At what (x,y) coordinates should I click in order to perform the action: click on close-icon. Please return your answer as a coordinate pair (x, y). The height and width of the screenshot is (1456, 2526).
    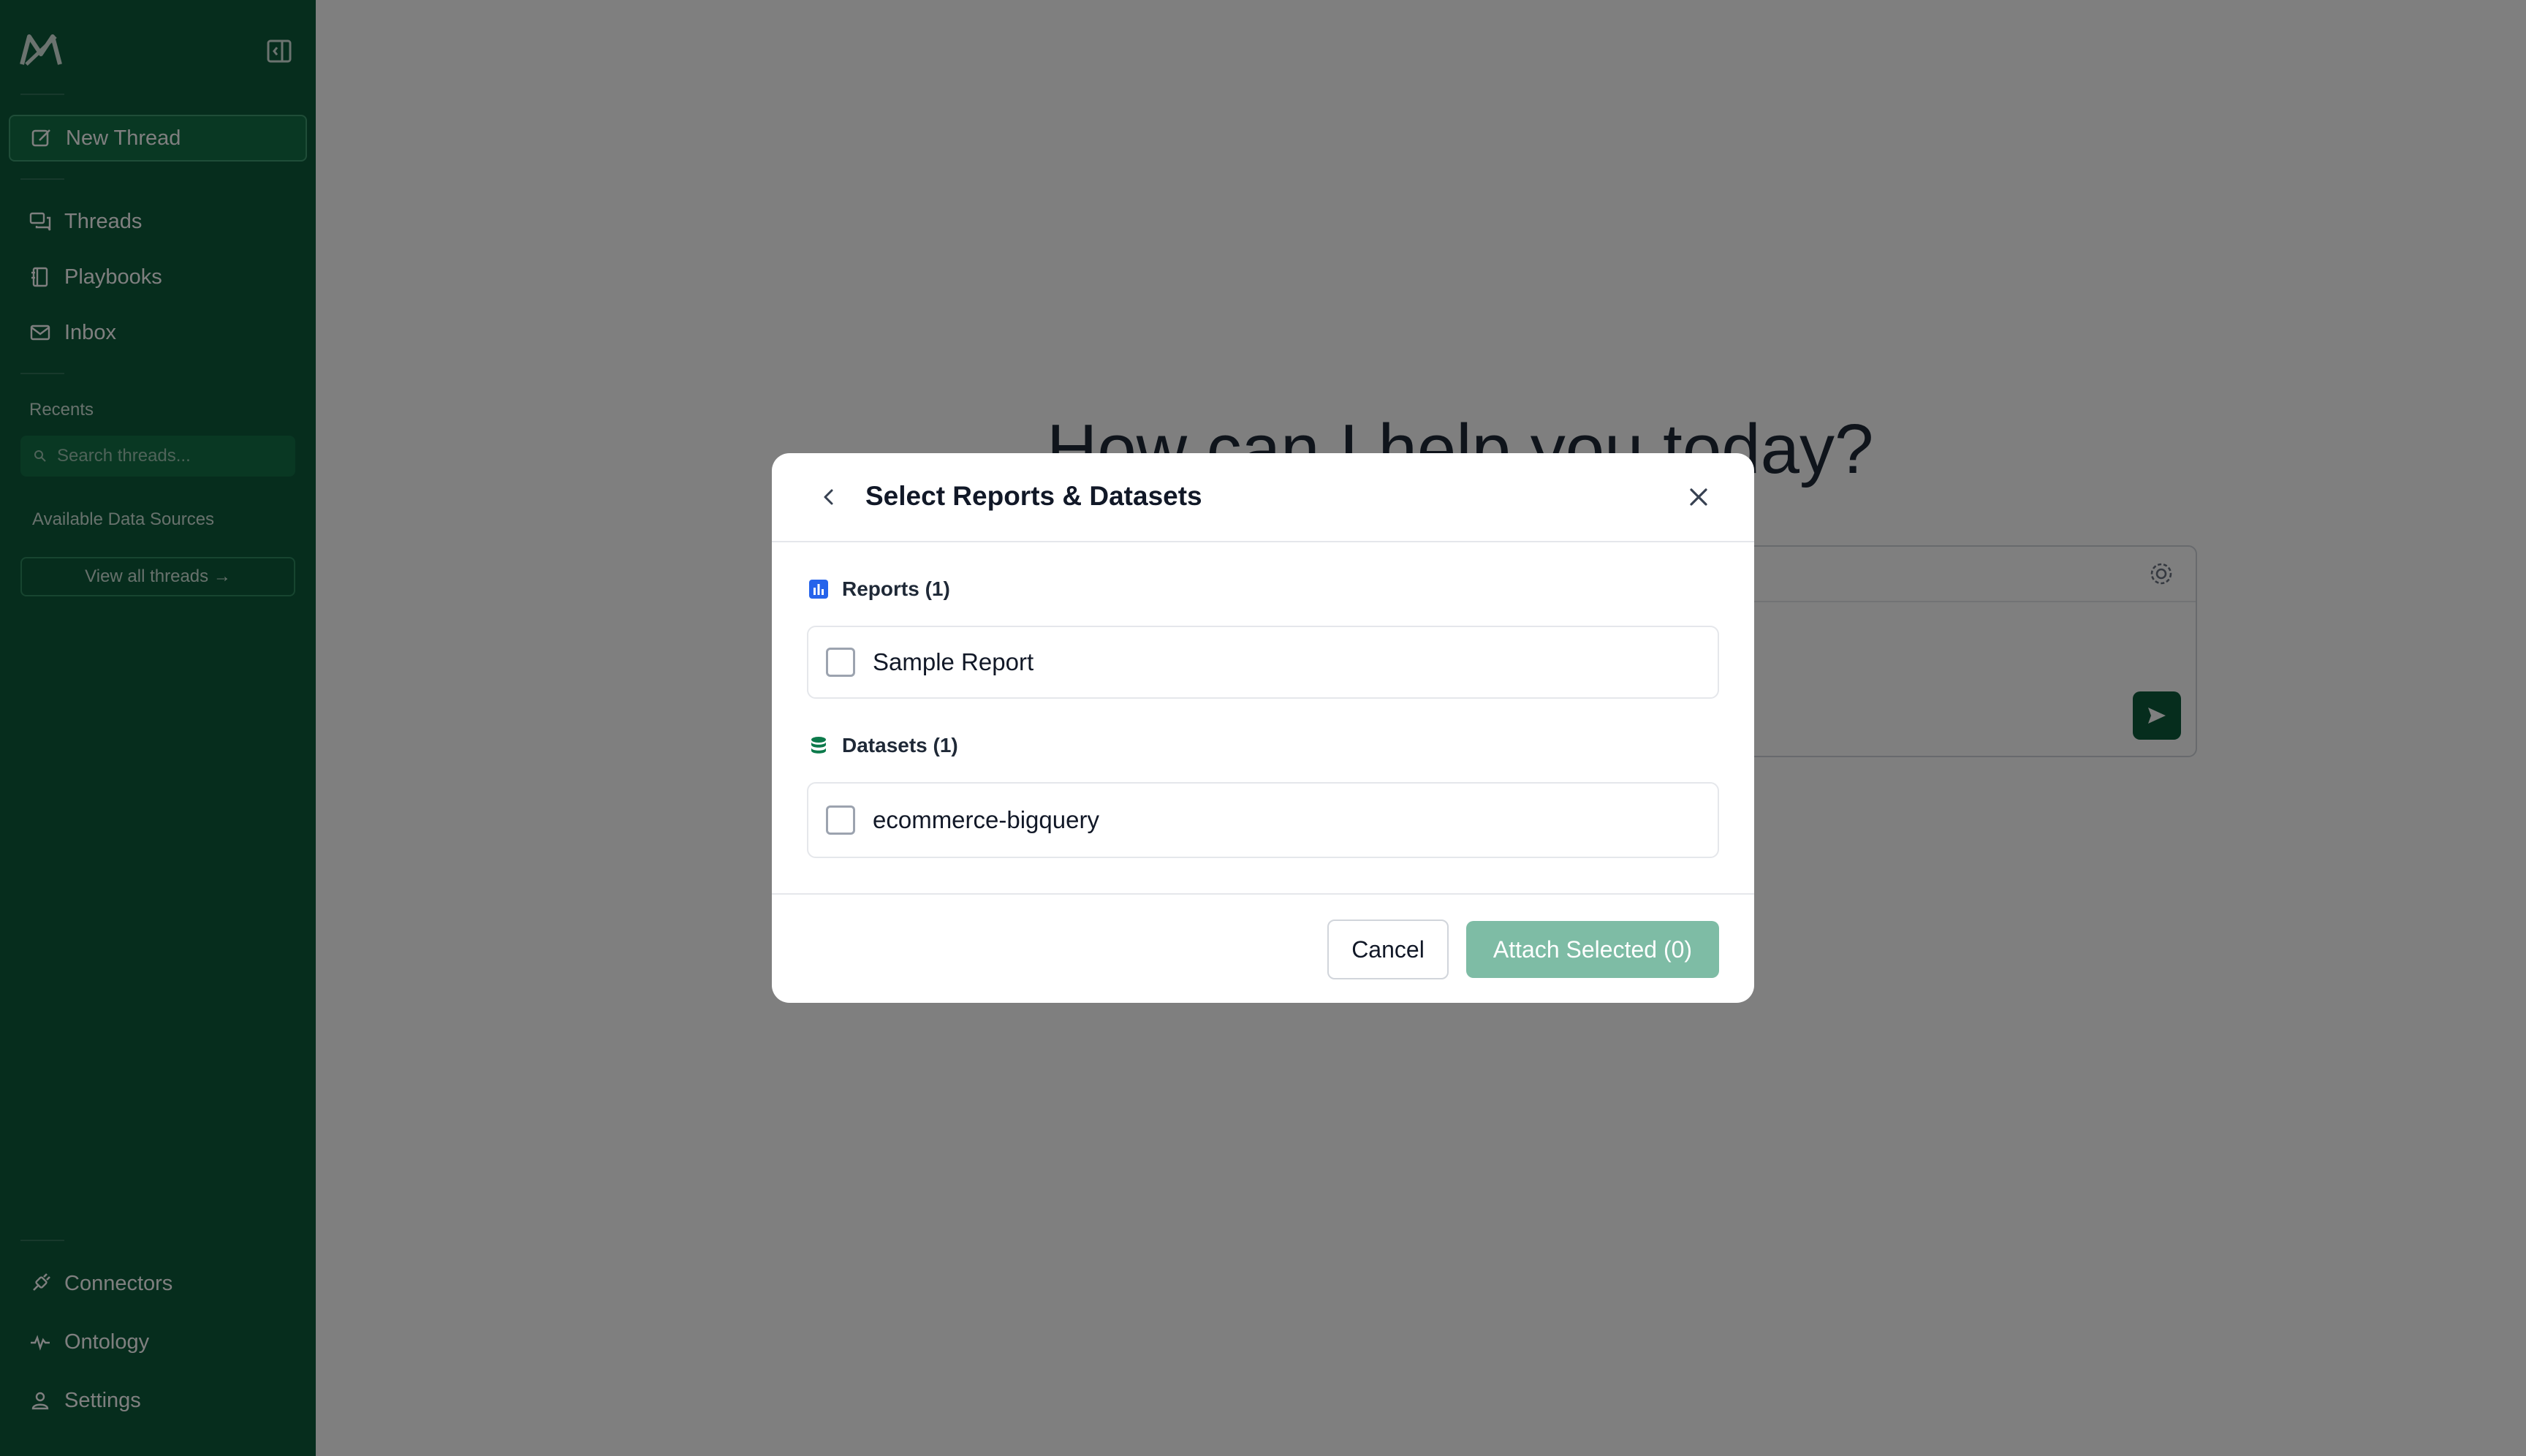
    Looking at the image, I should click on (1698, 497).